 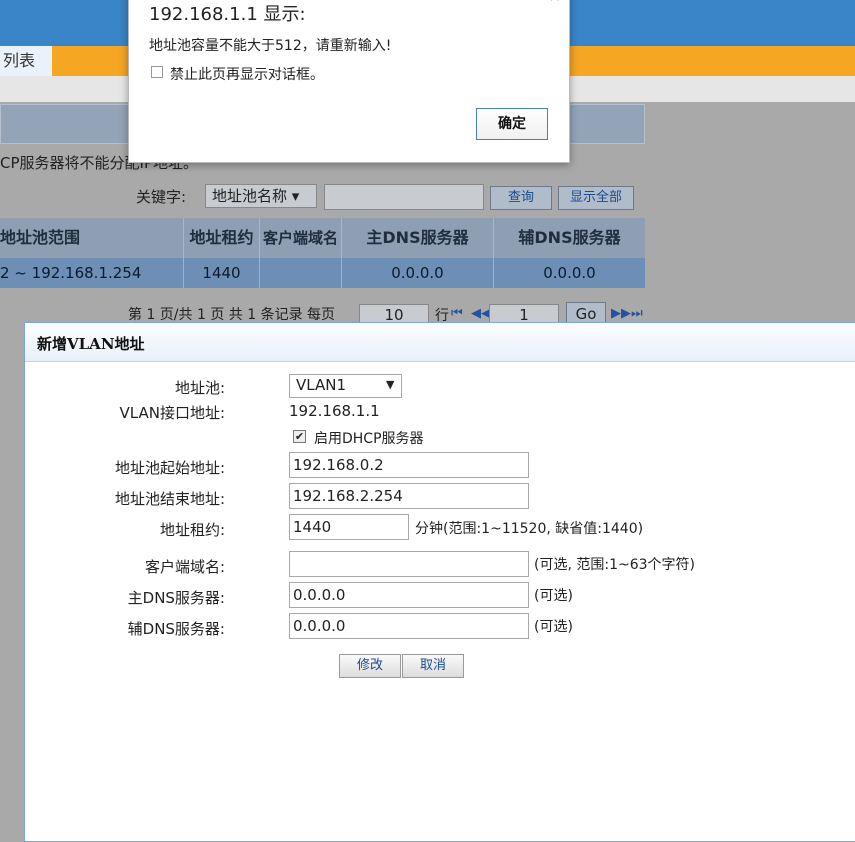 What do you see at coordinates (169, 468) in the screenshot?
I see `start-label: 地址池起始地址:` at bounding box center [169, 468].